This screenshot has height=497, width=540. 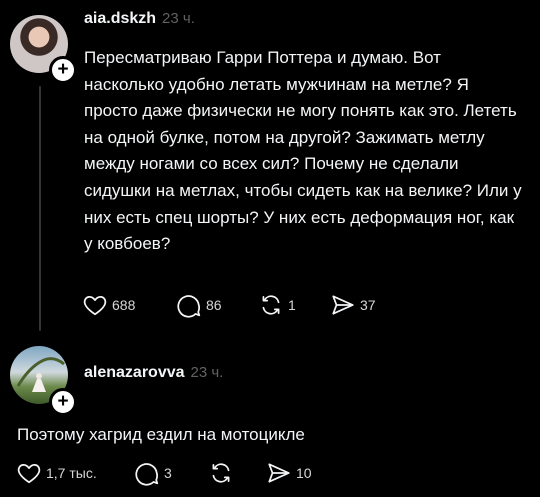 What do you see at coordinates (134, 373) in the screenshot?
I see `username: alenazarovva` at bounding box center [134, 373].